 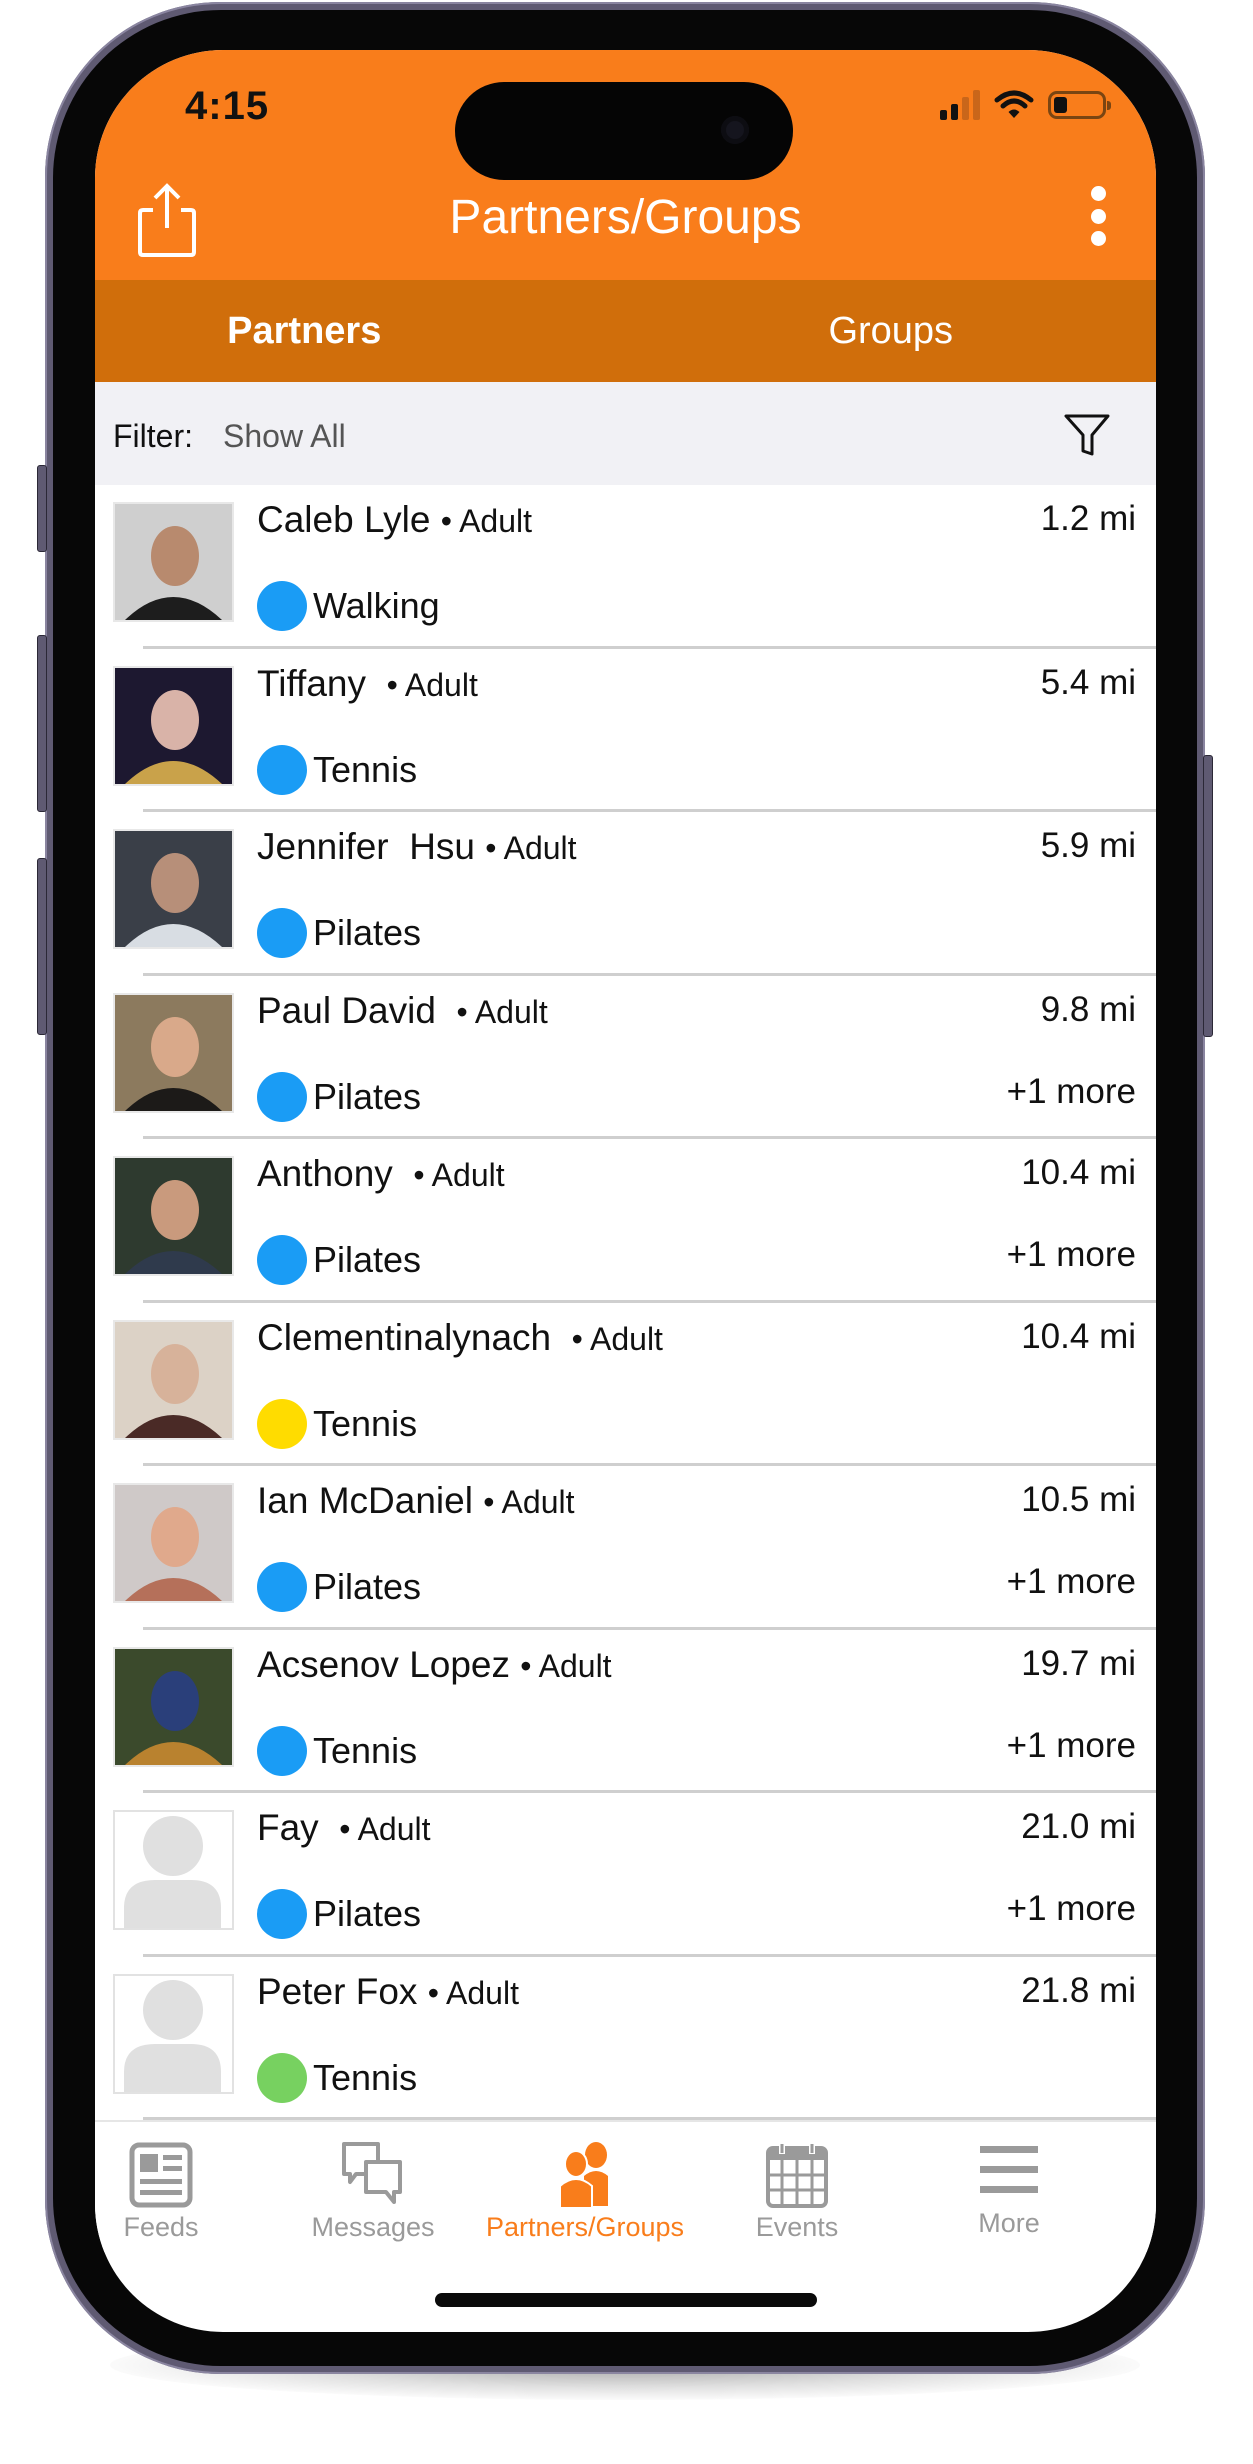 I want to click on partner-name: Caleb Lyle • Adult, so click(x=394, y=520).